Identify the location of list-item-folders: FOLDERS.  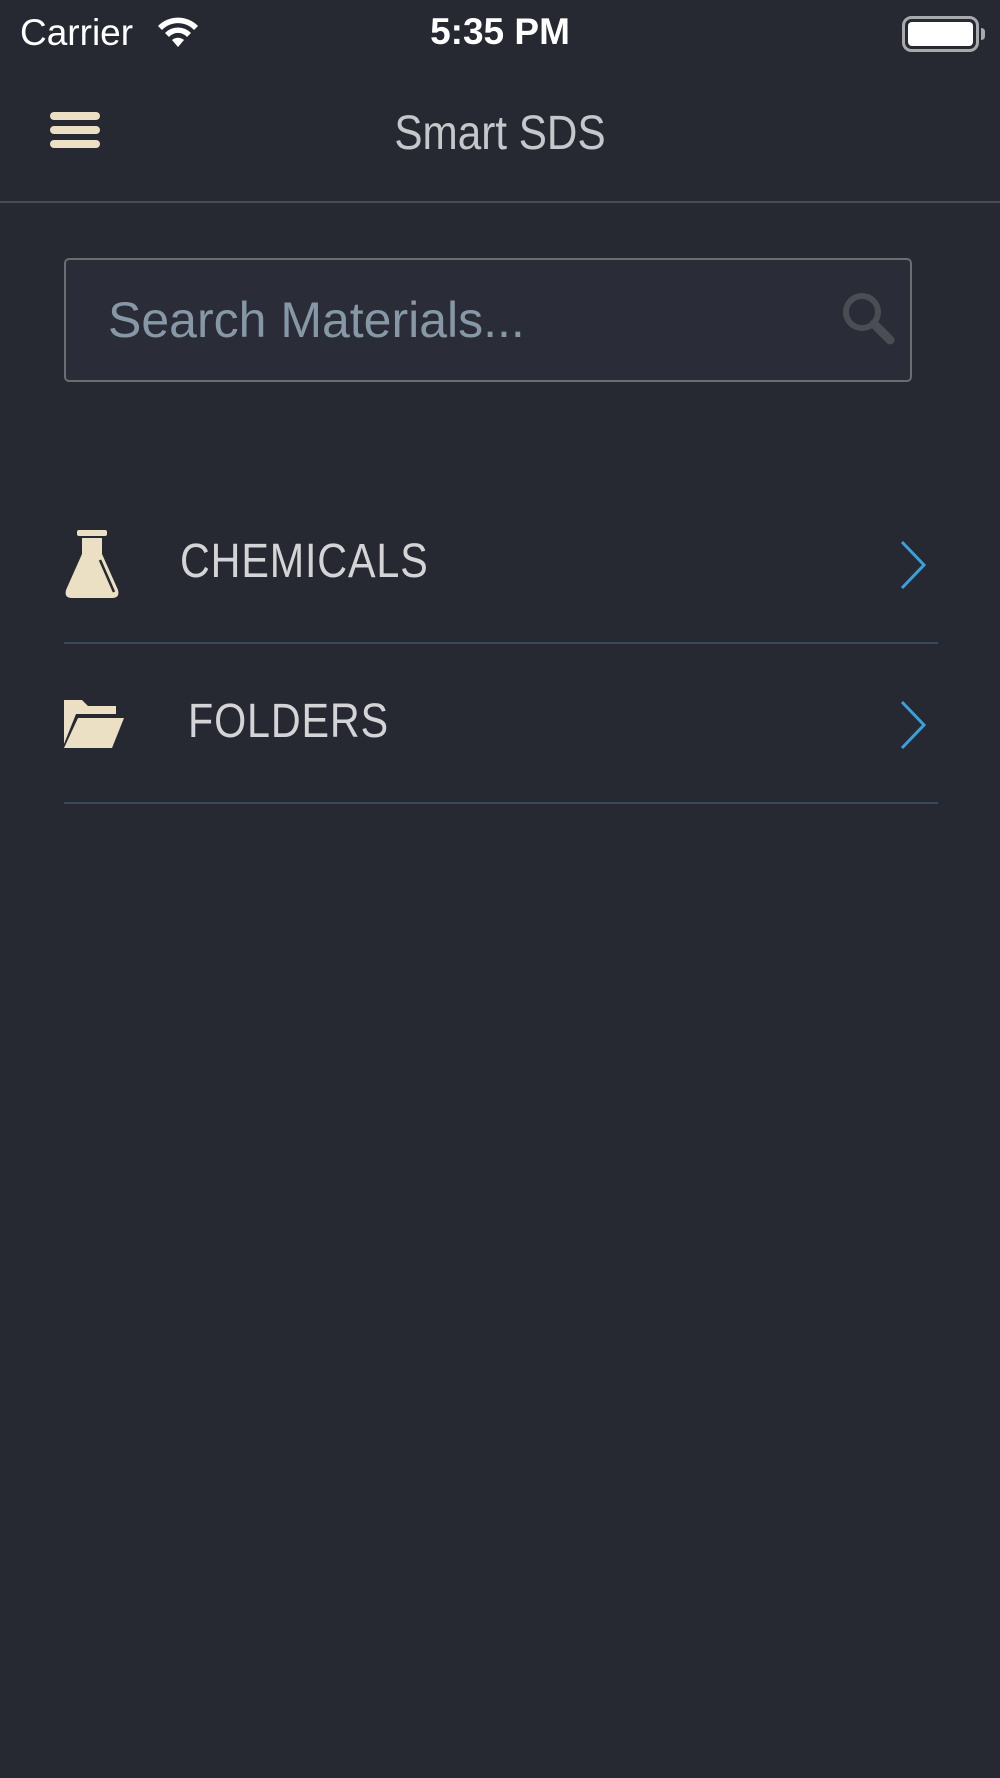
(501, 725).